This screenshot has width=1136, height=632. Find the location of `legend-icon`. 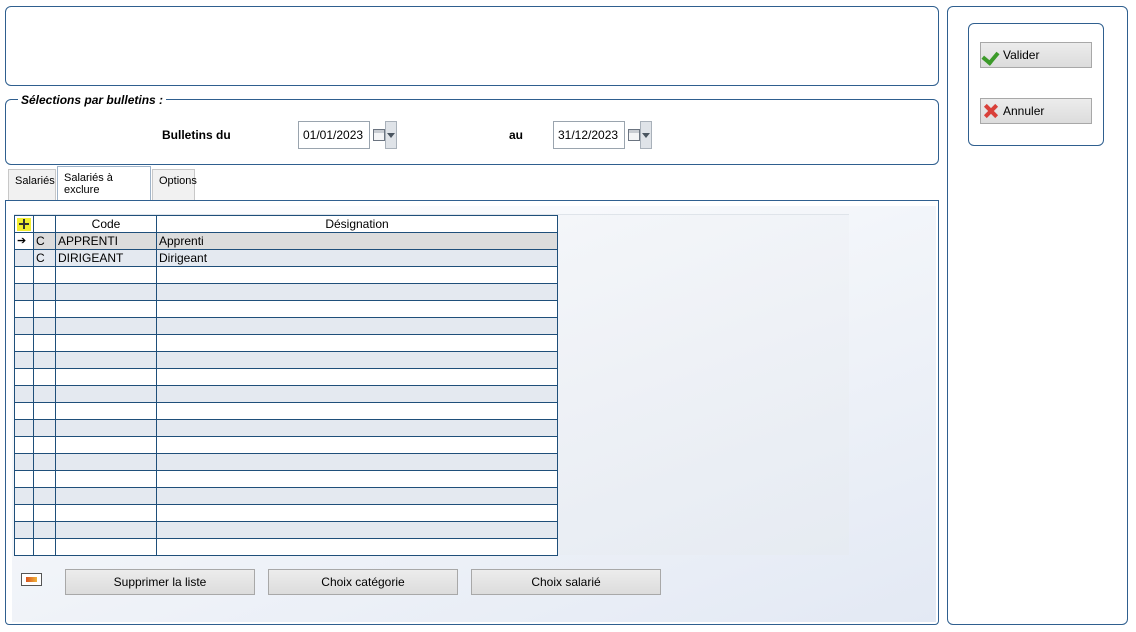

legend-icon is located at coordinates (31, 579).